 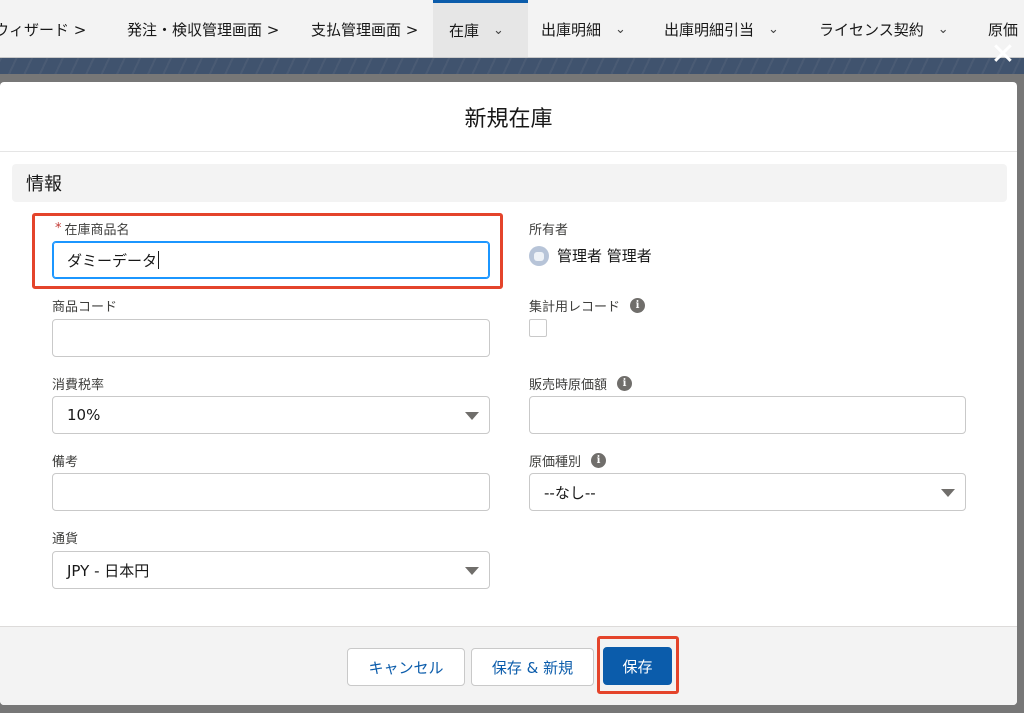 What do you see at coordinates (637, 666) in the screenshot?
I see `save-button: 保存` at bounding box center [637, 666].